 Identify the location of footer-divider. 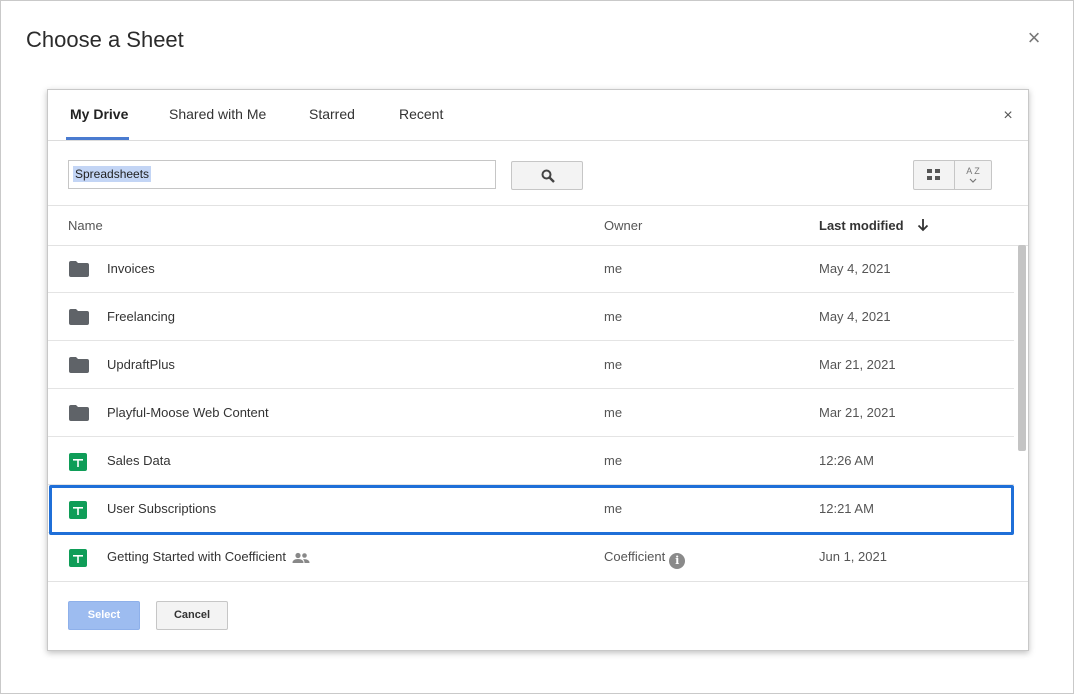
(538, 581).